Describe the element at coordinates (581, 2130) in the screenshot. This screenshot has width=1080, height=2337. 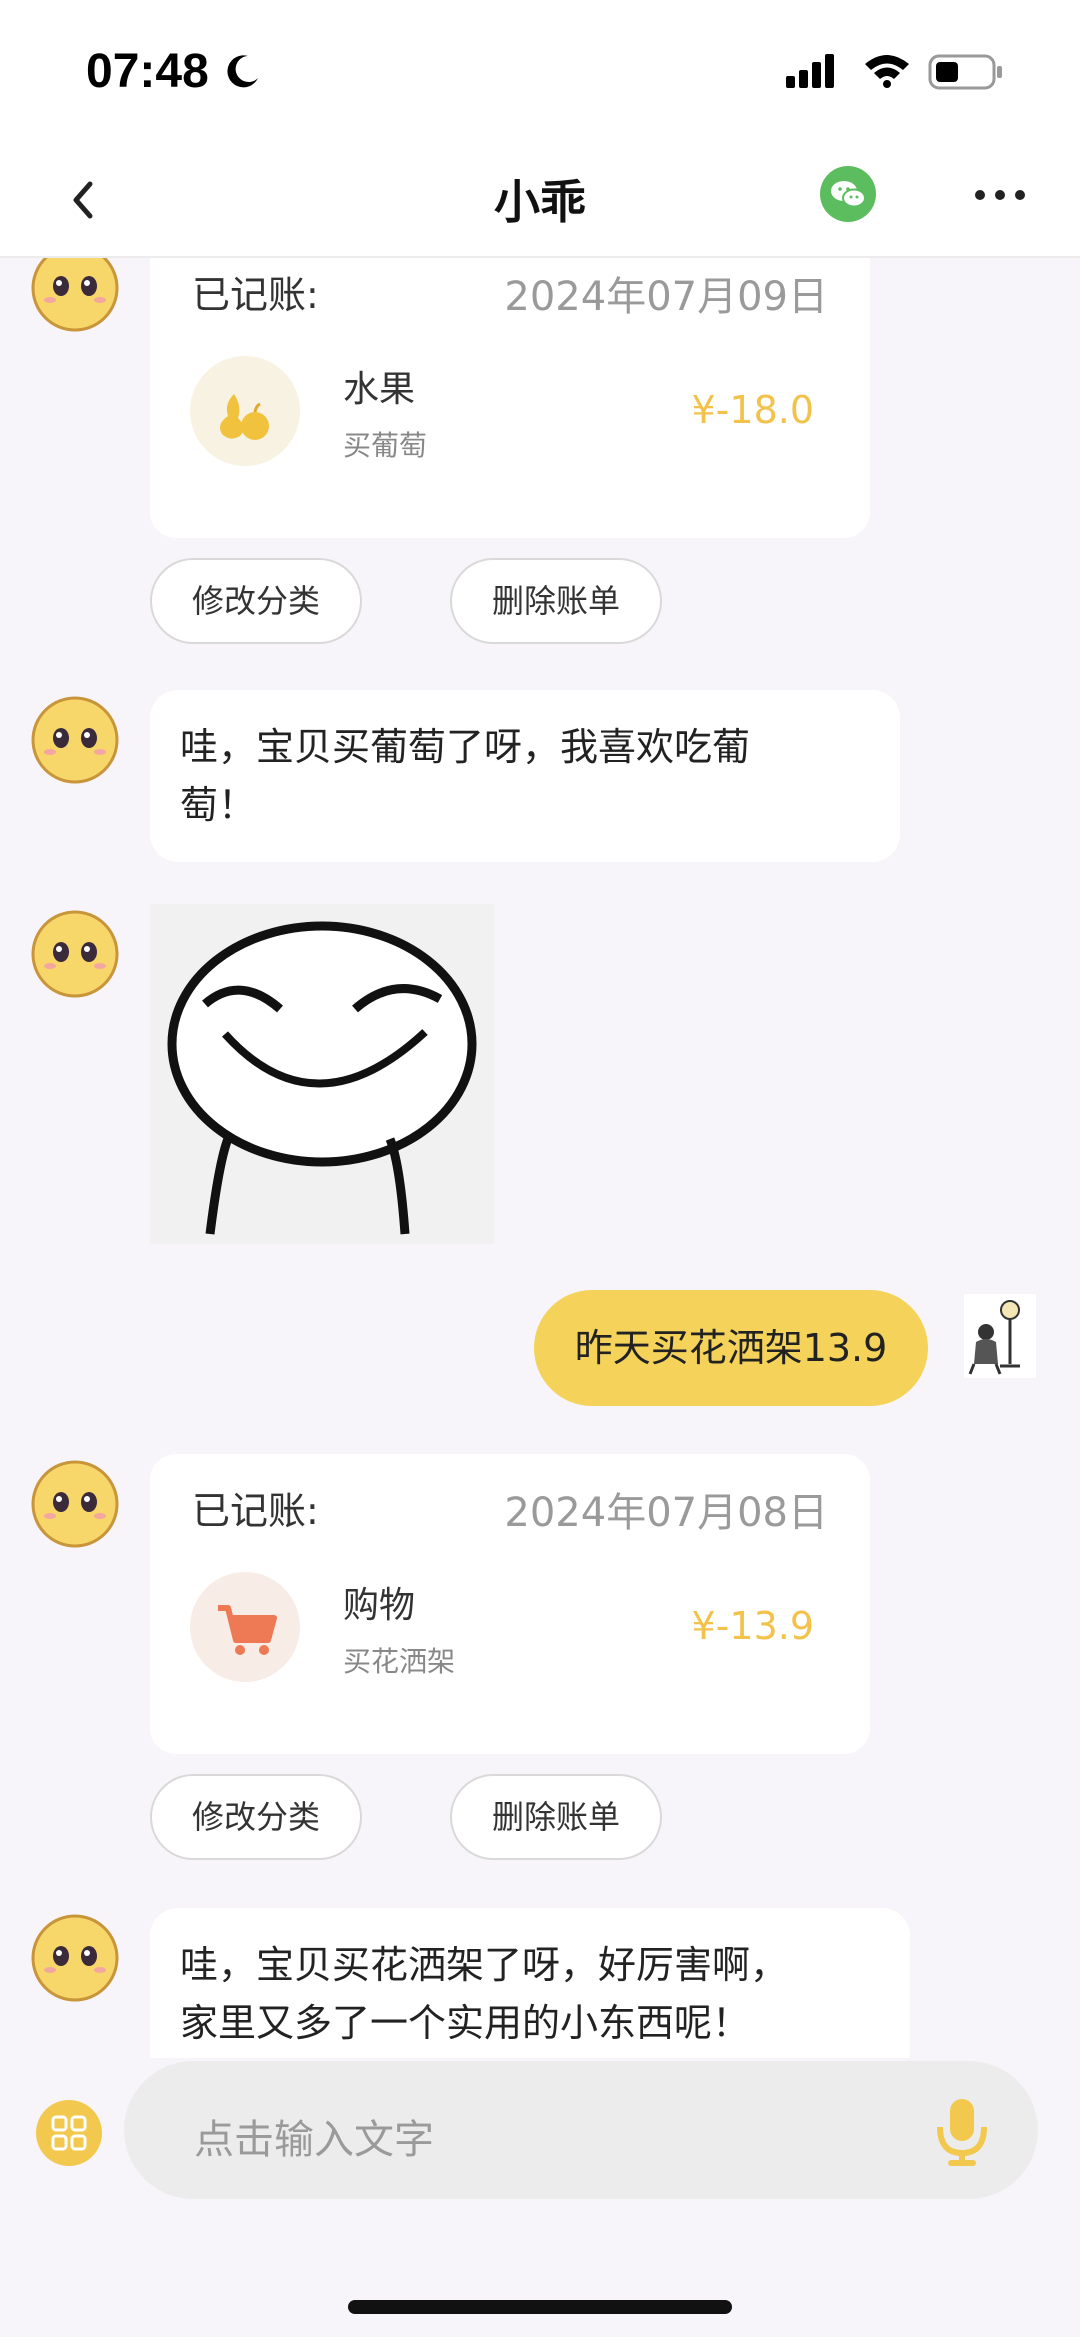
I see `message-input: 点击输入文字` at that location.